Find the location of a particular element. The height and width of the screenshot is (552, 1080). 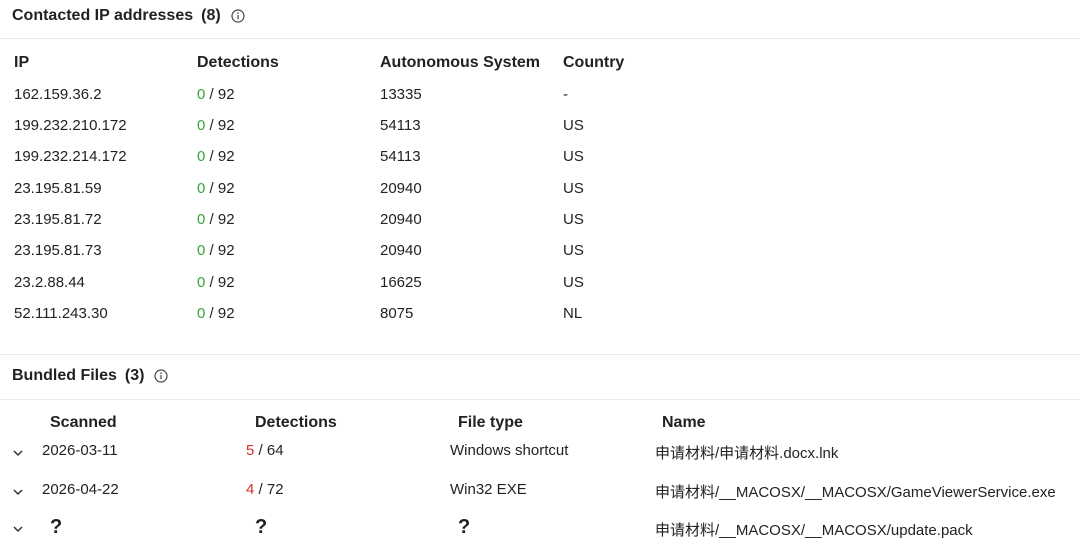

table-row: 199.232.214.172 0 / 92 54113 US is located at coordinates (540, 163).